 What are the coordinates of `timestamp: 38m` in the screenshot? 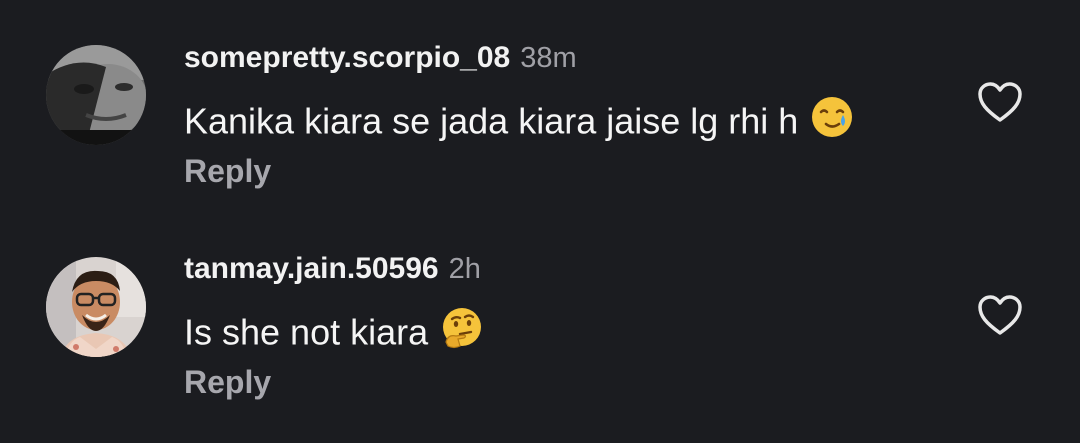 It's located at (548, 58).